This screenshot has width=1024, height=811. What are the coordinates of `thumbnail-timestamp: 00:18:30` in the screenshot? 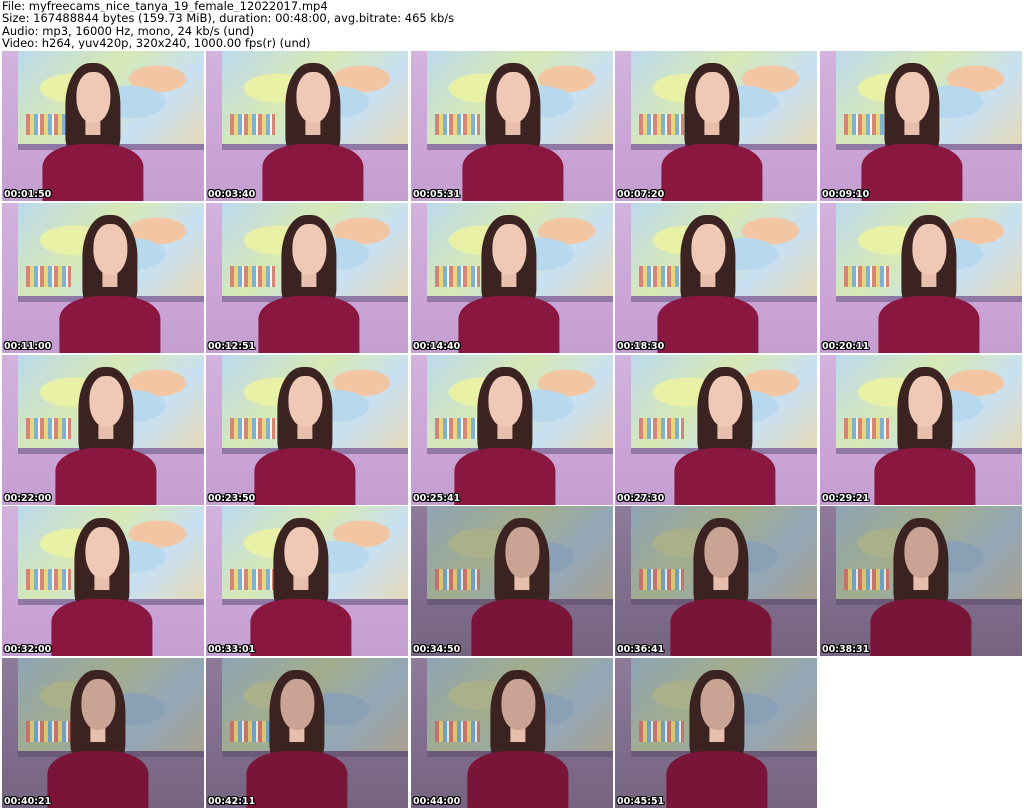 It's located at (641, 346).